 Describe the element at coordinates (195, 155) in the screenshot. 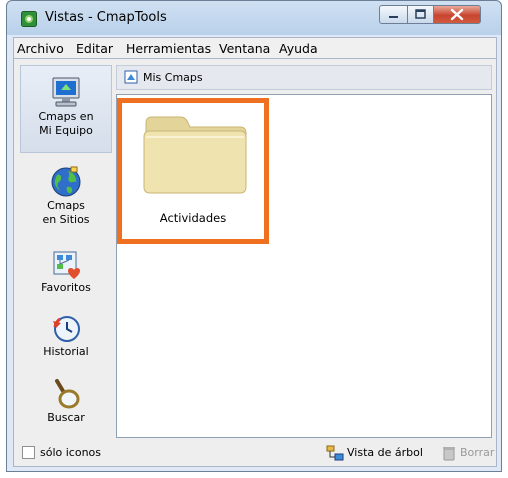

I see `folder-icon` at that location.